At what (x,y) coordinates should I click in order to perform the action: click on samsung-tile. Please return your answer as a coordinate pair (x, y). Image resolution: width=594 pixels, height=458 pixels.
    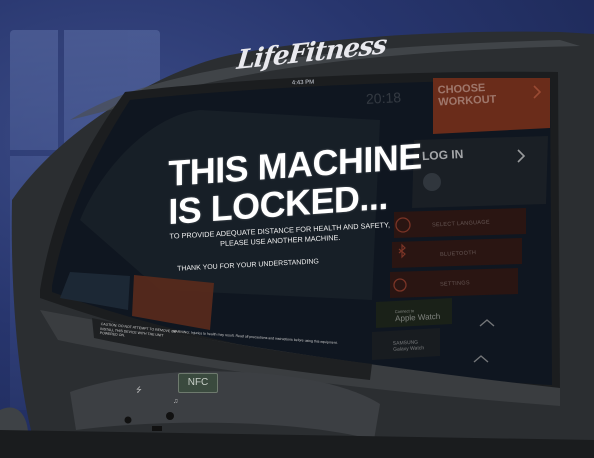
    Looking at the image, I should click on (406, 344).